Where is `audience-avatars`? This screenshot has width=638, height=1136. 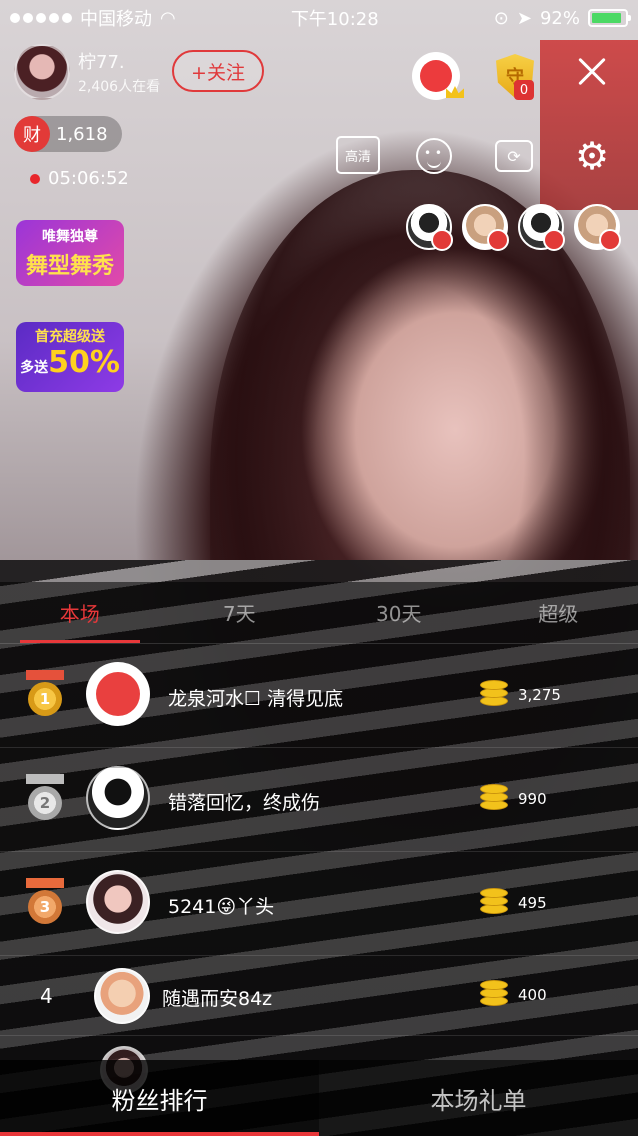
audience-avatars is located at coordinates (513, 227).